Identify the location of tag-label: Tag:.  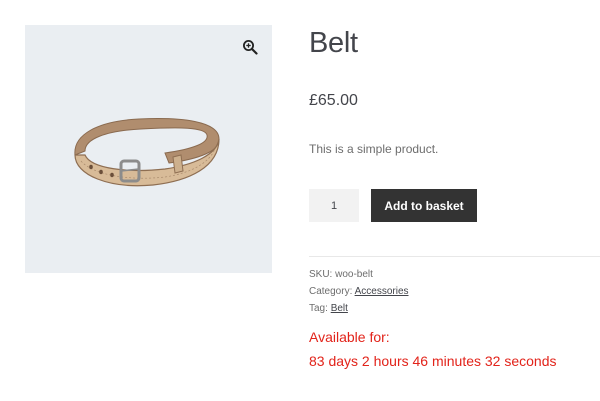
(318, 308).